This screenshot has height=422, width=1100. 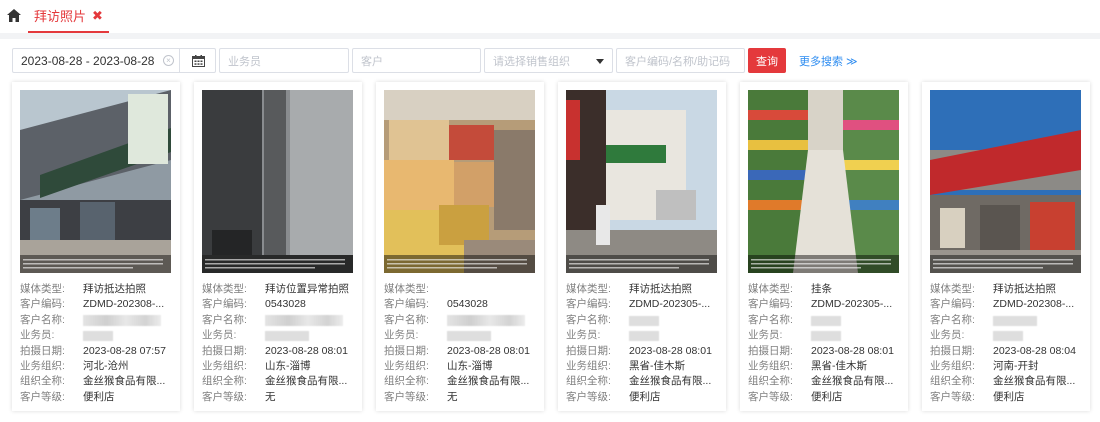 I want to click on shoot-date: 2023-08-28 08:04, so click(x=1034, y=350).